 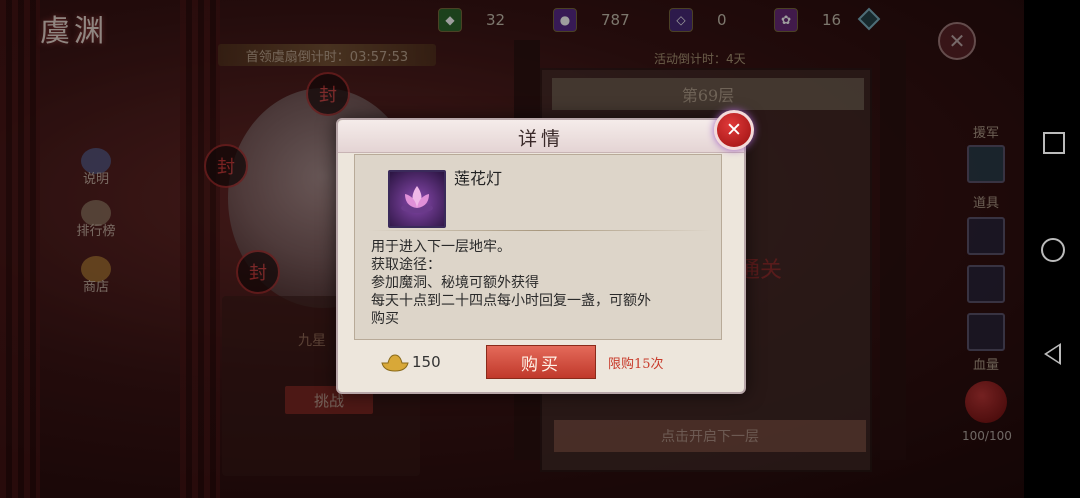 I want to click on description-line: 获取途径：, so click(x=406, y=265).